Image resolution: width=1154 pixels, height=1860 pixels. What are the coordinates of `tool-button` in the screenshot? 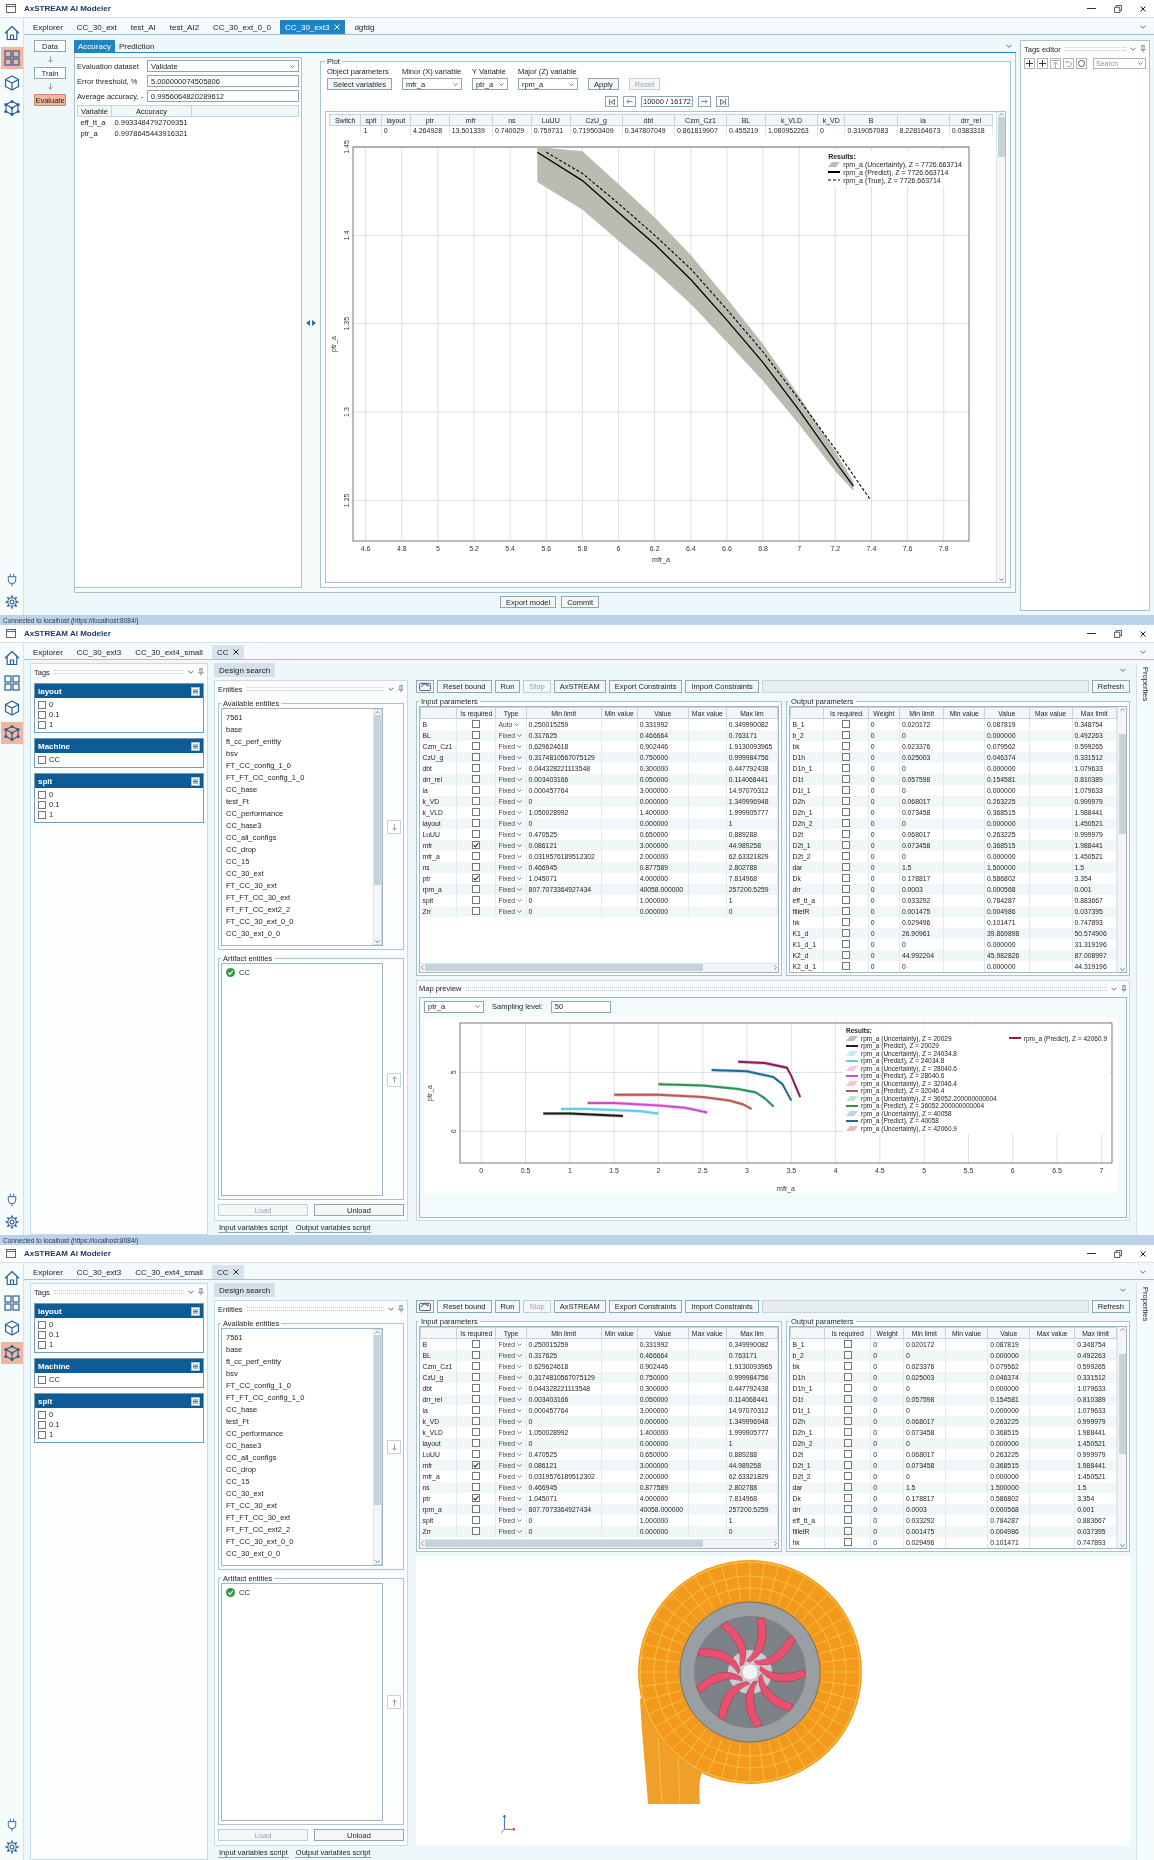 It's located at (1029, 63).